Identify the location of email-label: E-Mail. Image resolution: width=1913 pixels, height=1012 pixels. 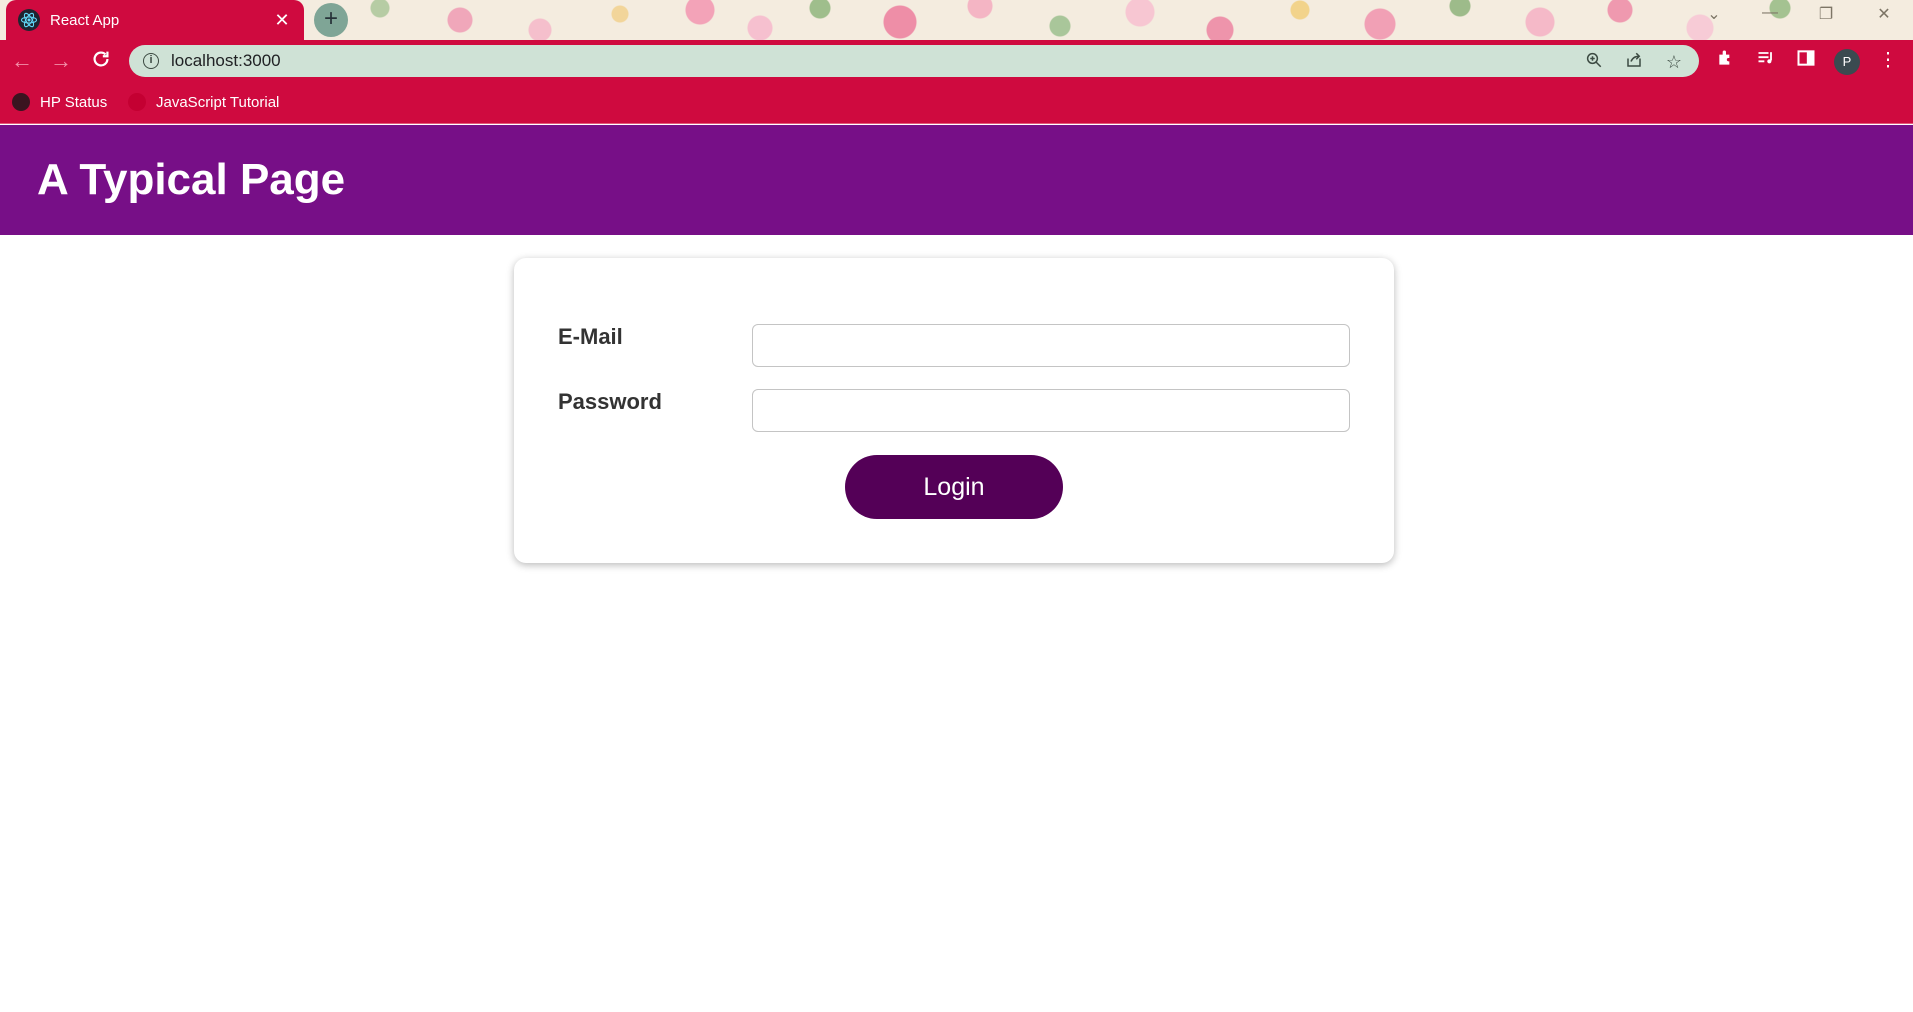
(590, 336).